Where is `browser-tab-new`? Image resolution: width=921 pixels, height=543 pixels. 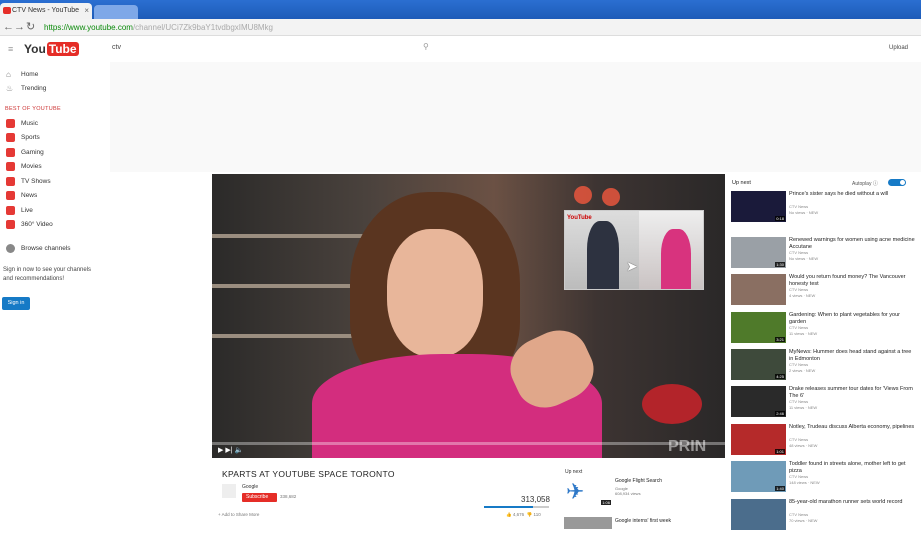
browser-tab-new is located at coordinates (116, 12).